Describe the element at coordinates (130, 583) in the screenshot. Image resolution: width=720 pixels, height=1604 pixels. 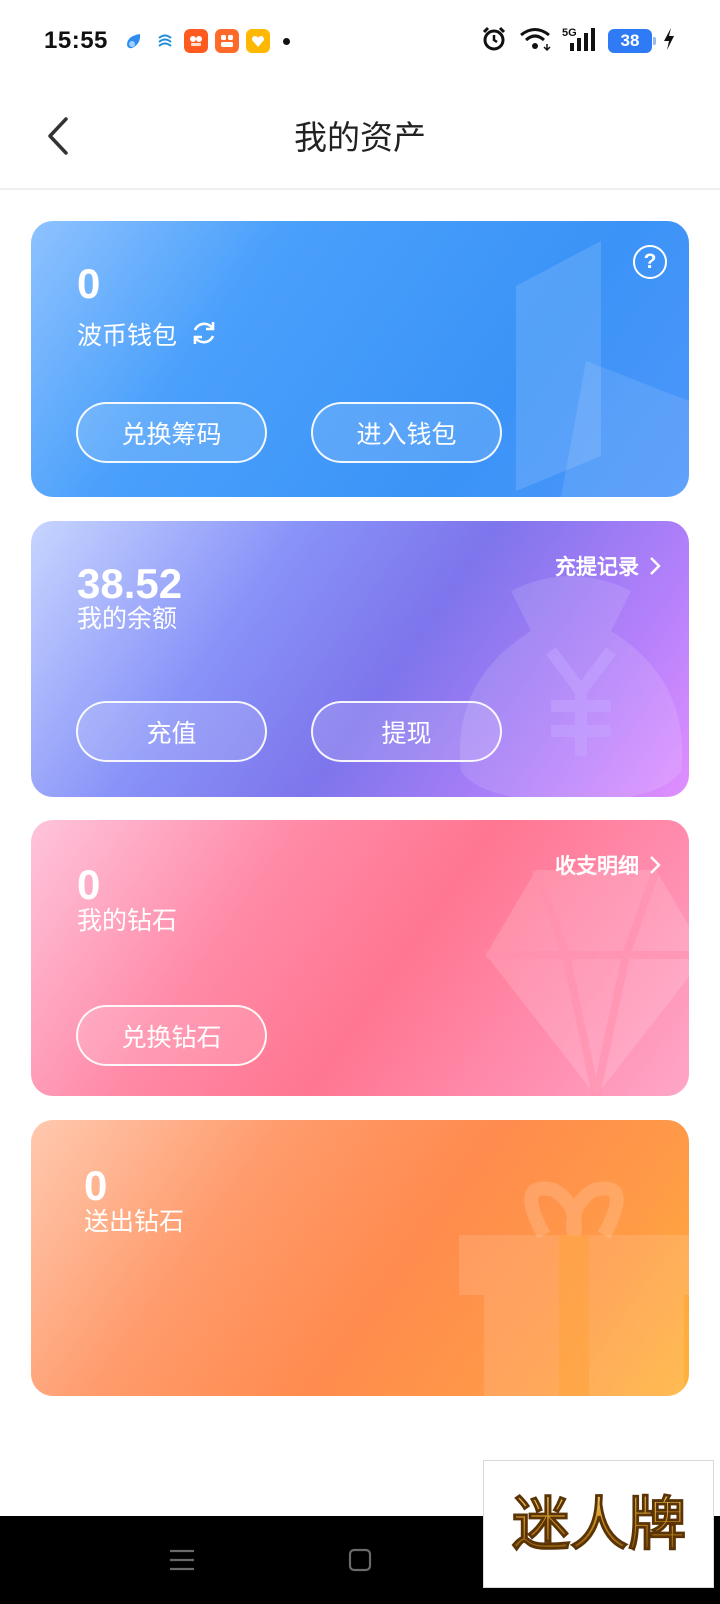
I see `balance-amount: 38.52` at that location.